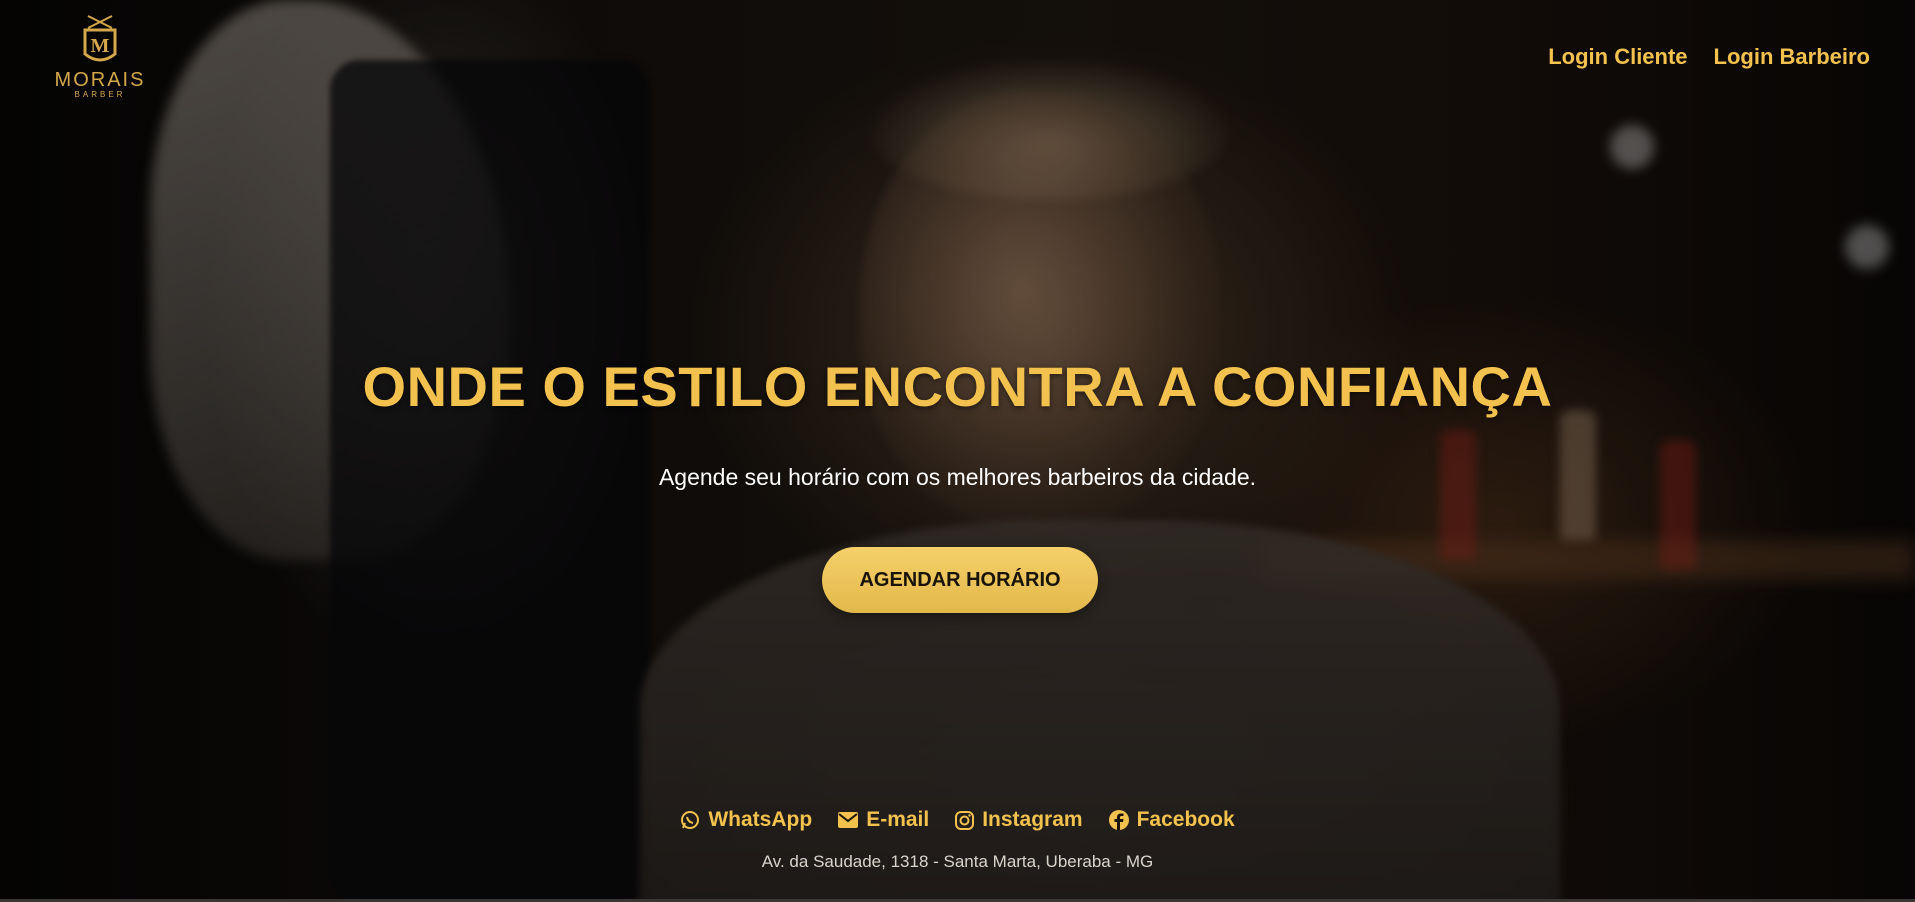 The height and width of the screenshot is (902, 1915). I want to click on contact-links: WhatsApp E-mail Instagram Facebook, so click(957, 820).